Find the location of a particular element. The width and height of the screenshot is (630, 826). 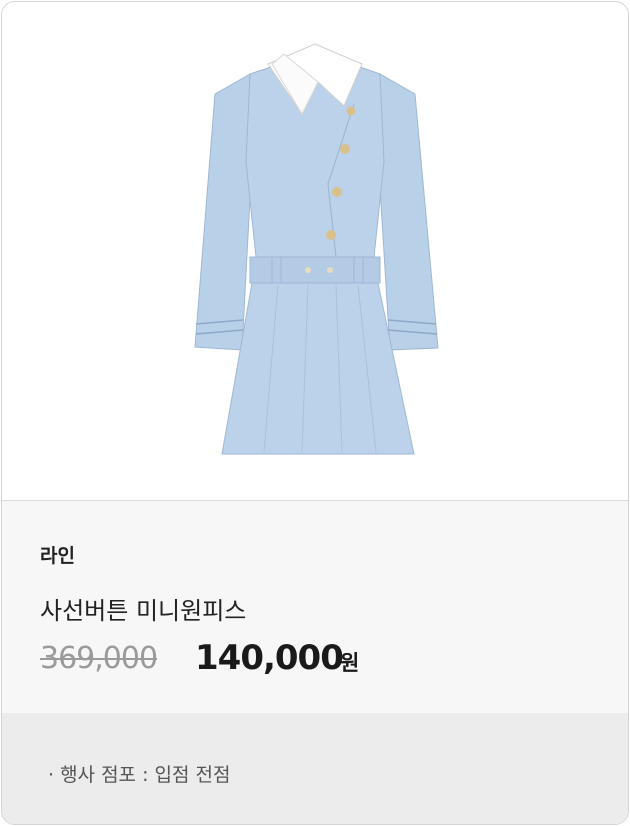

brand-name: 라인 is located at coordinates (57, 556).